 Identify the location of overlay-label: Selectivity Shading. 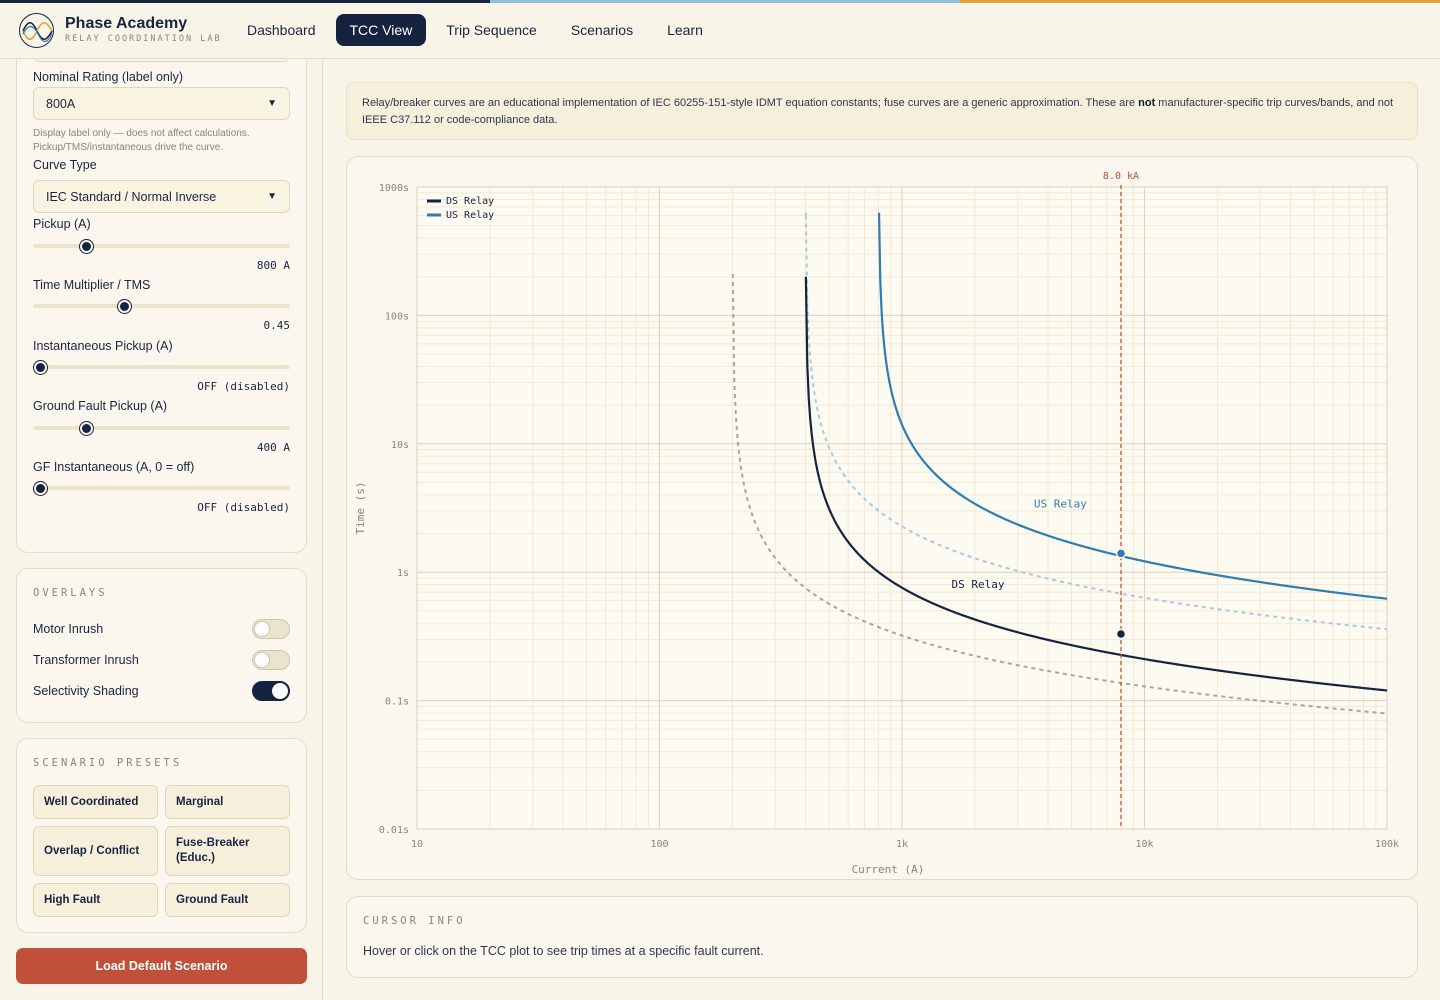
(86, 691).